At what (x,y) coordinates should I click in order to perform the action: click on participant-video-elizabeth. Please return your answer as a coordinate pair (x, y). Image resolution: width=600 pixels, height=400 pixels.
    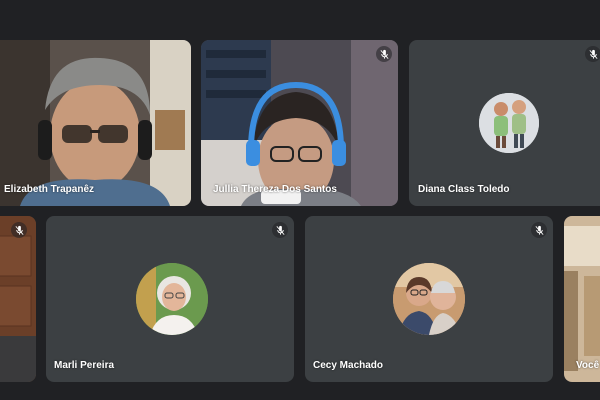
    Looking at the image, I should click on (95, 123).